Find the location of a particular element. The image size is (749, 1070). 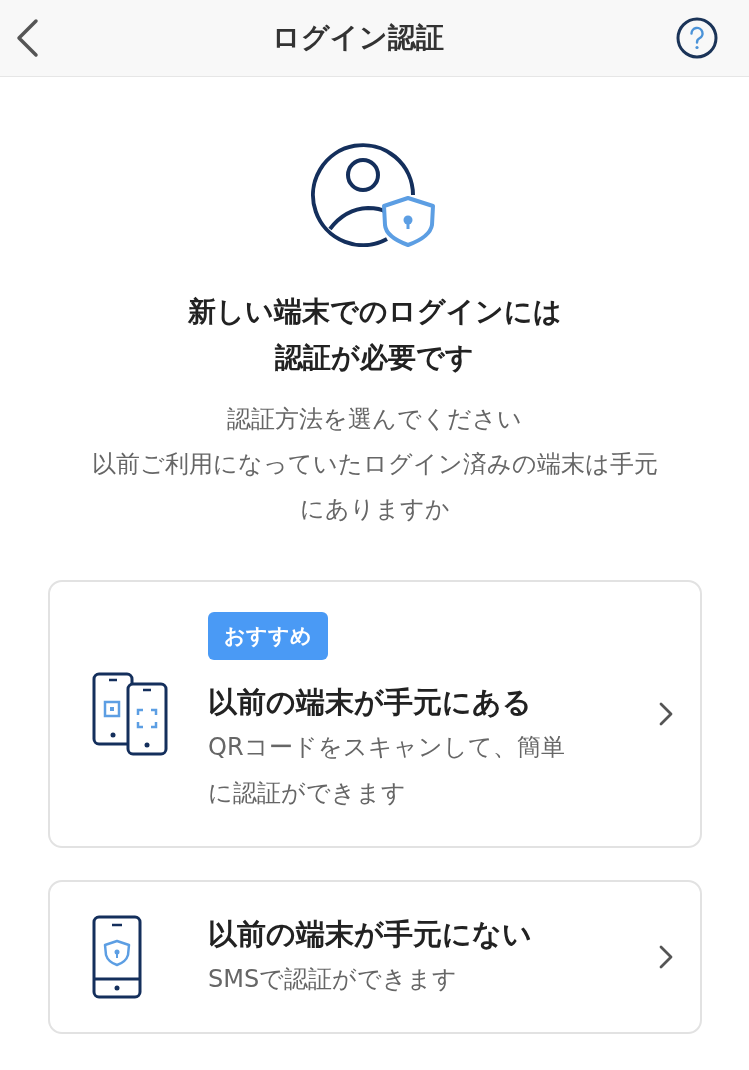

option-description: SMSで認証ができます is located at coordinates (333, 979).